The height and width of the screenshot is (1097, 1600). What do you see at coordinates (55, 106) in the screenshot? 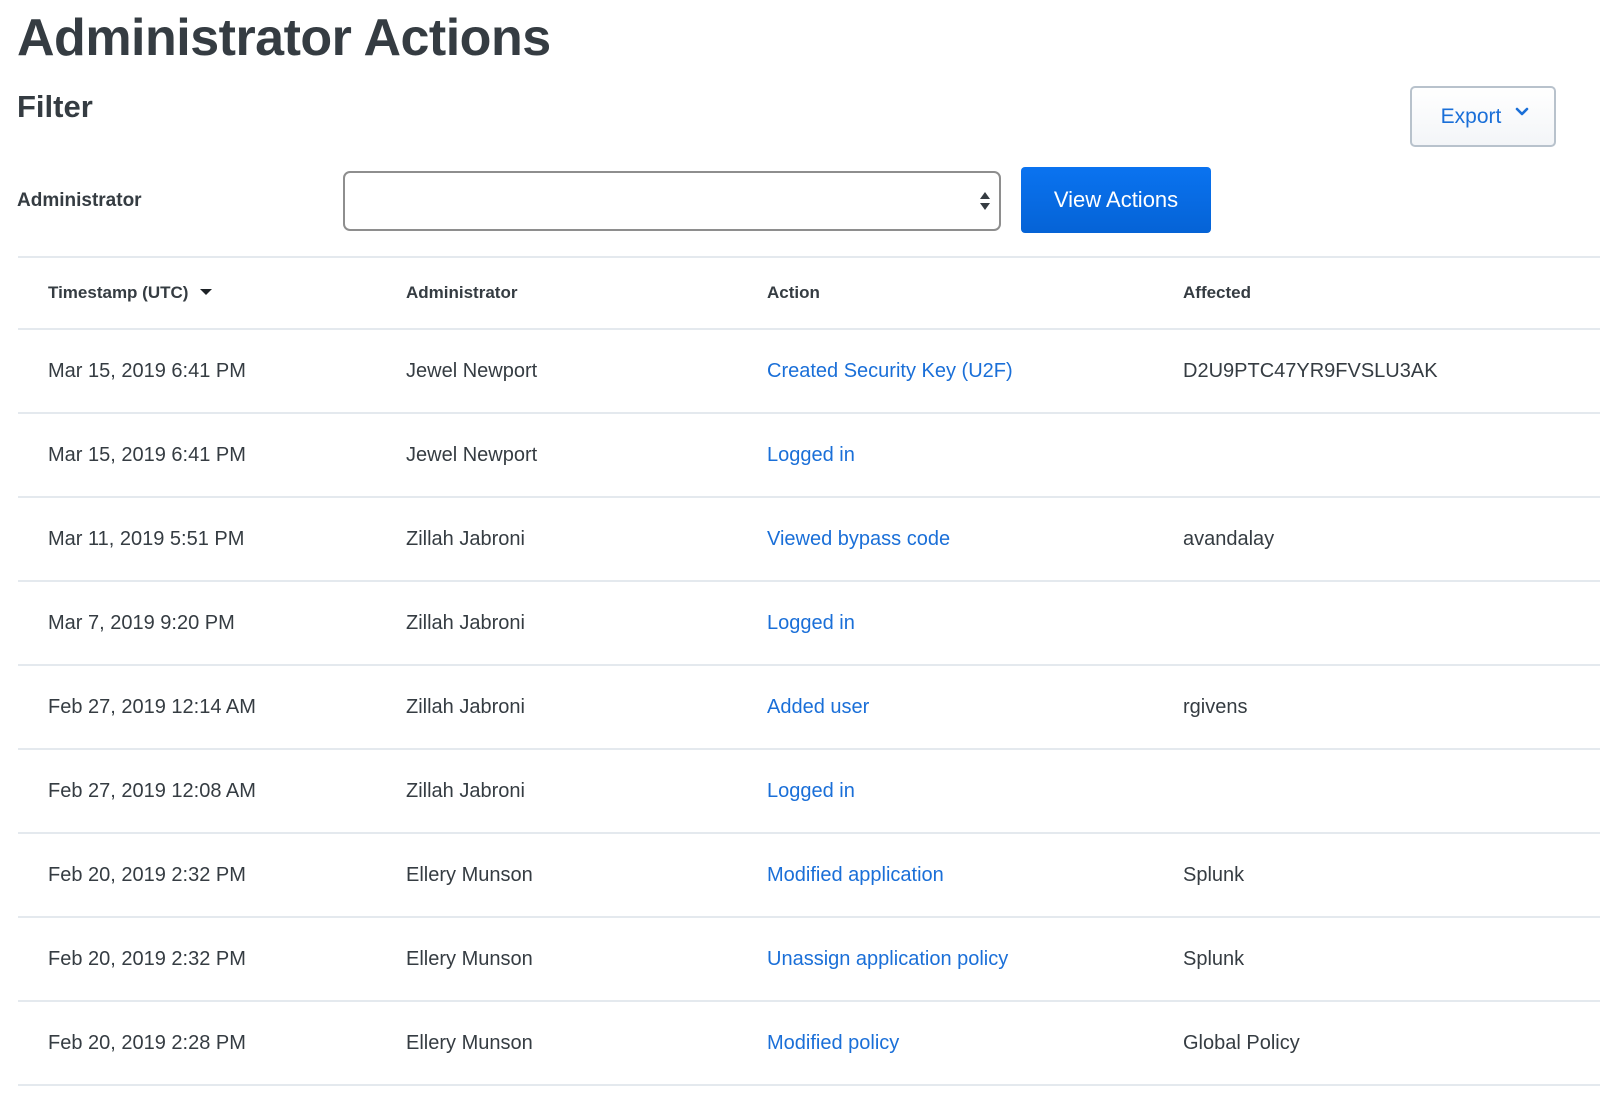
I see `filter-heading: Filter` at bounding box center [55, 106].